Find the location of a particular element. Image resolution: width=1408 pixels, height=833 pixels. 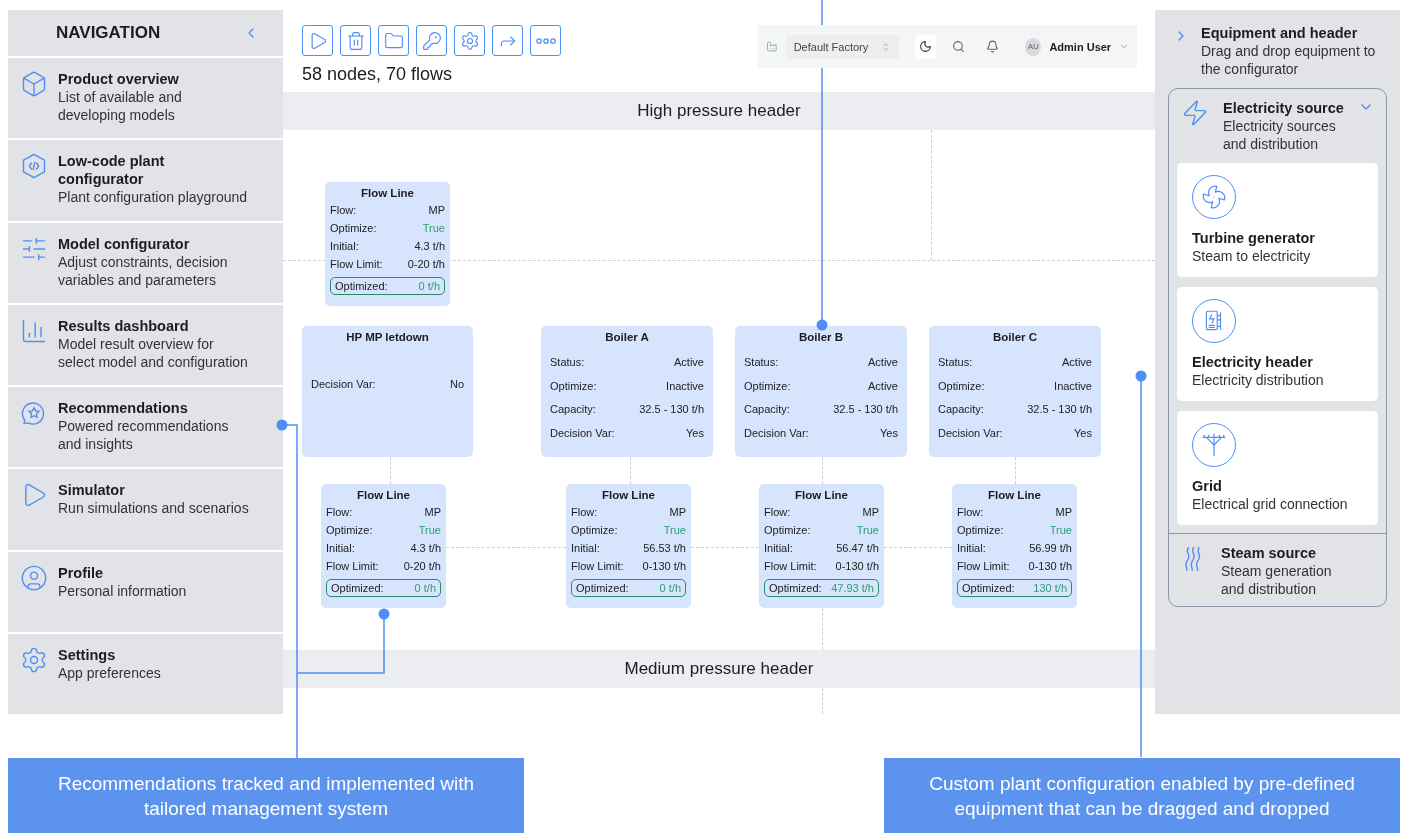

equipment-name: Electricity header is located at coordinates (1253, 362).